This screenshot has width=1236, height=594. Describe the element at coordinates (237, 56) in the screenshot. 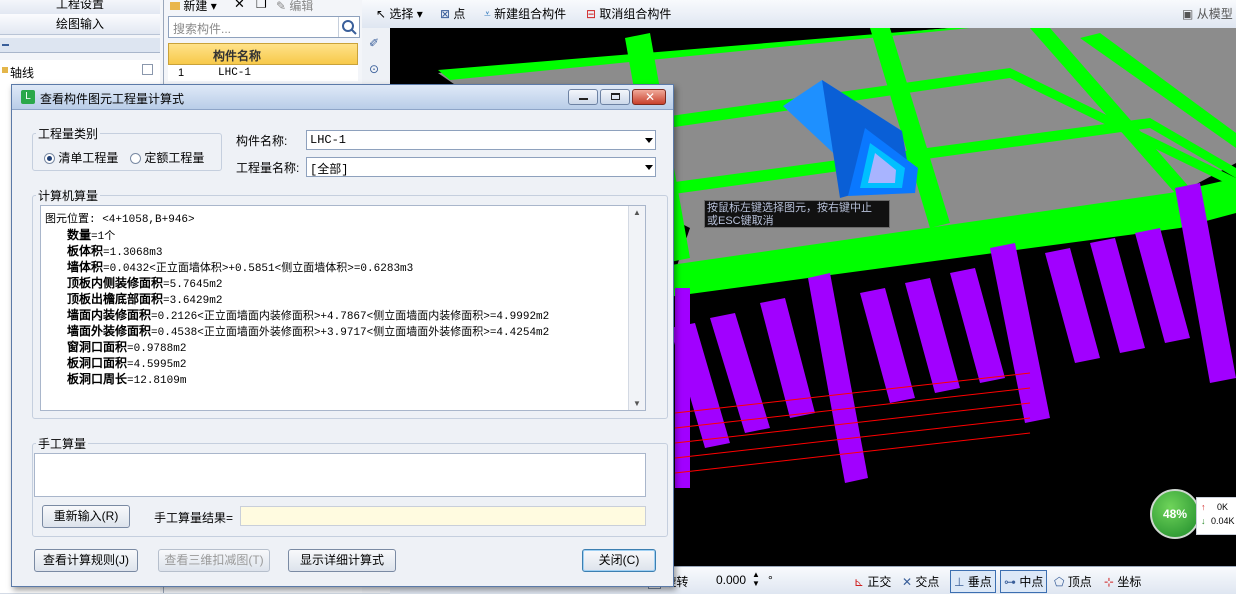

I see `column-header-name: 构件名称` at that location.